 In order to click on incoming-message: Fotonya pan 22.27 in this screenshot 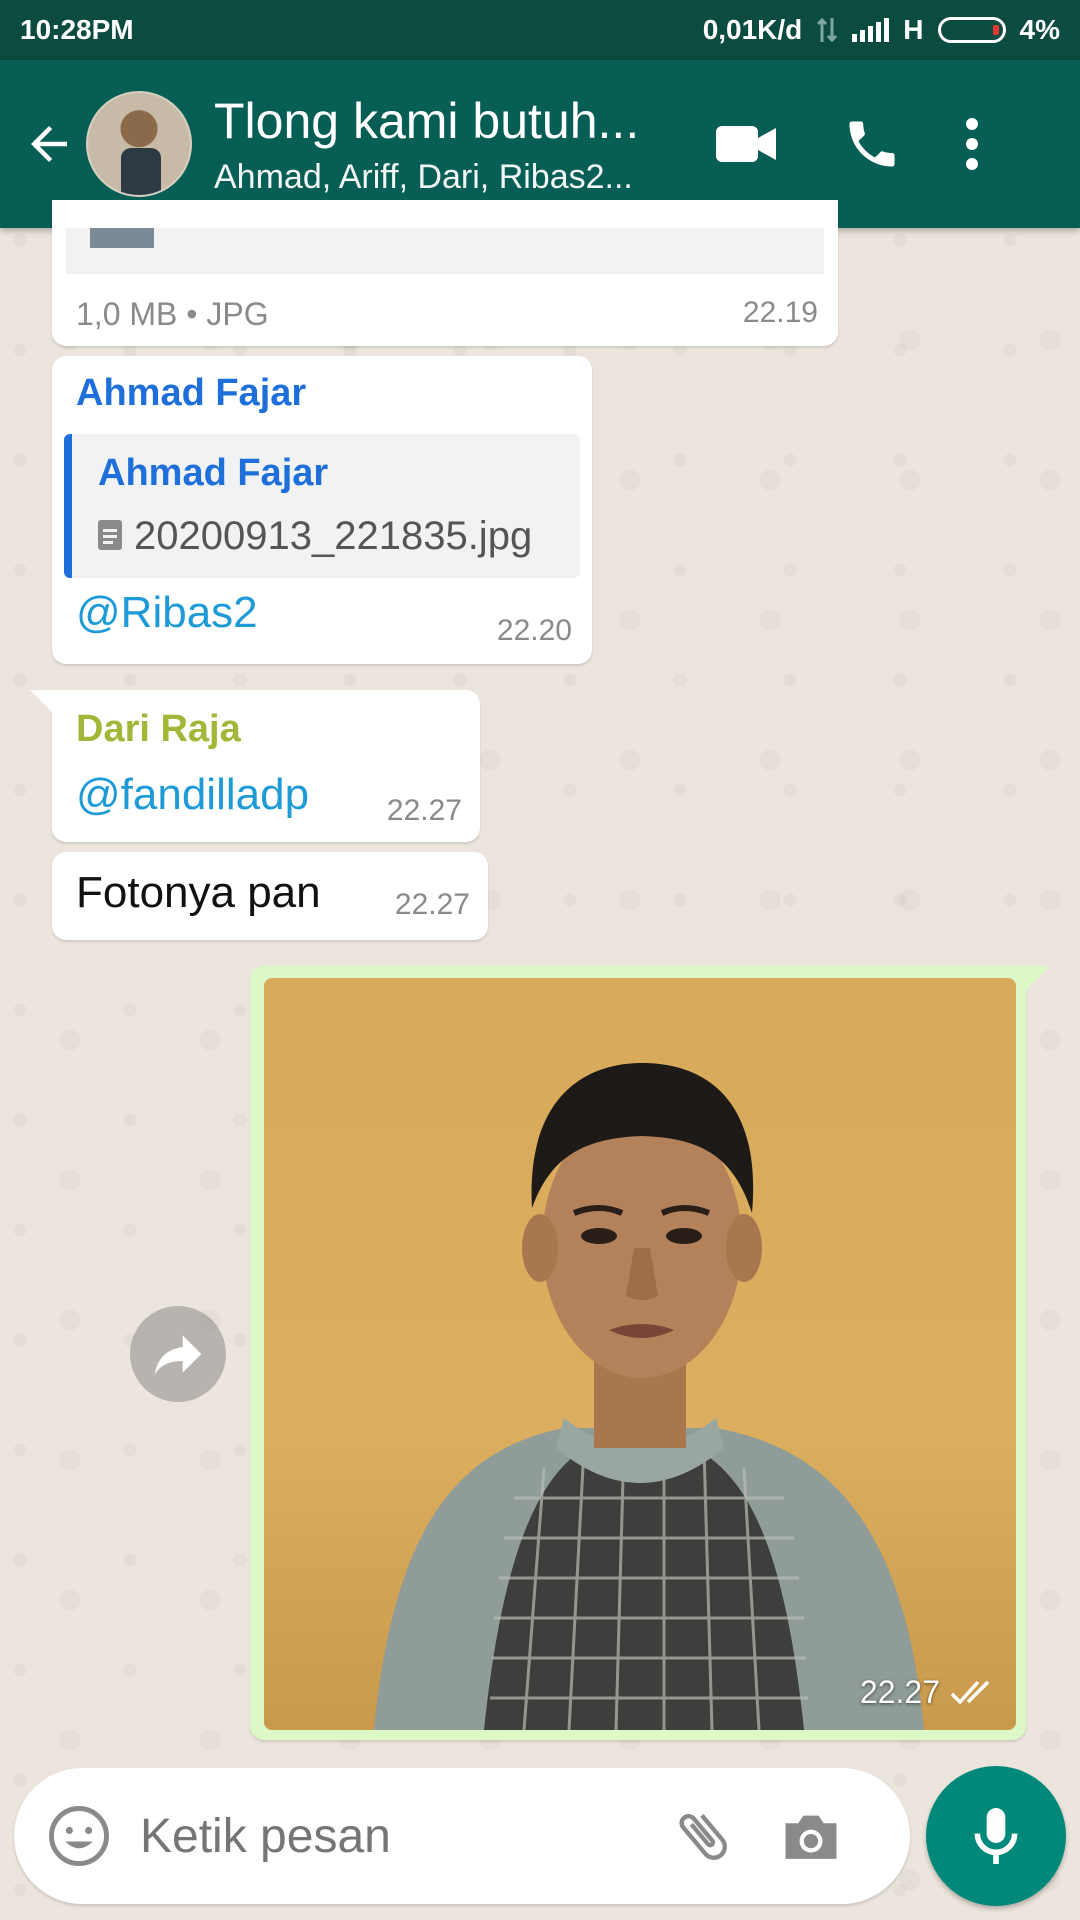, I will do `click(270, 896)`.